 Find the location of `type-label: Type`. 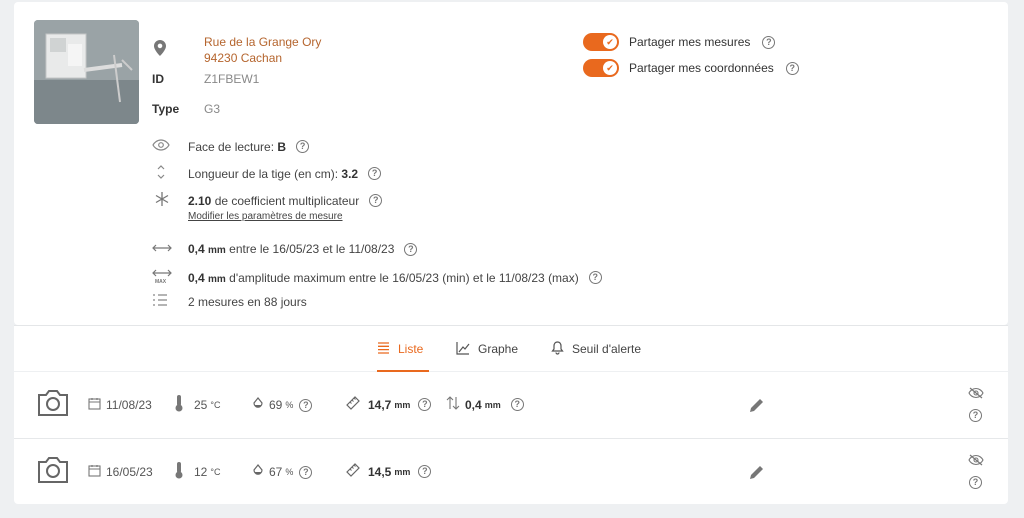

type-label: Type is located at coordinates (166, 109).